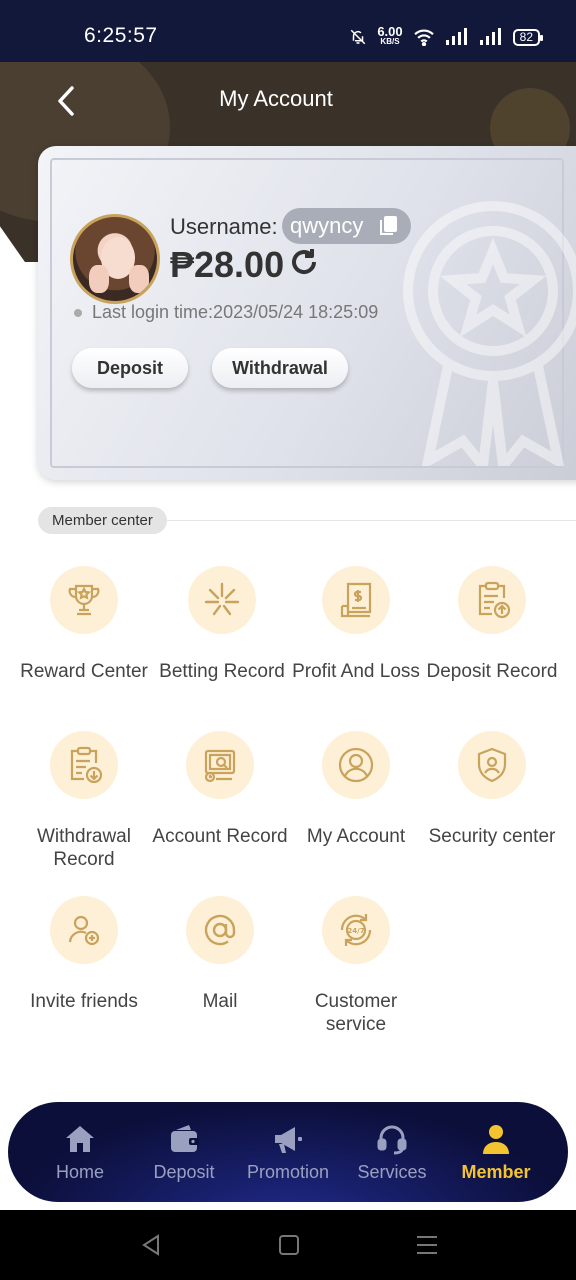 The image size is (576, 1280). I want to click on system-home-icon, so click(289, 1245).